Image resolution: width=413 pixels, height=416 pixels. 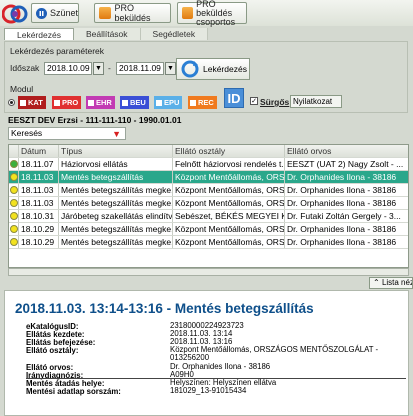 What do you see at coordinates (138, 102) in the screenshot?
I see `module-beu-label: BEU` at bounding box center [138, 102].